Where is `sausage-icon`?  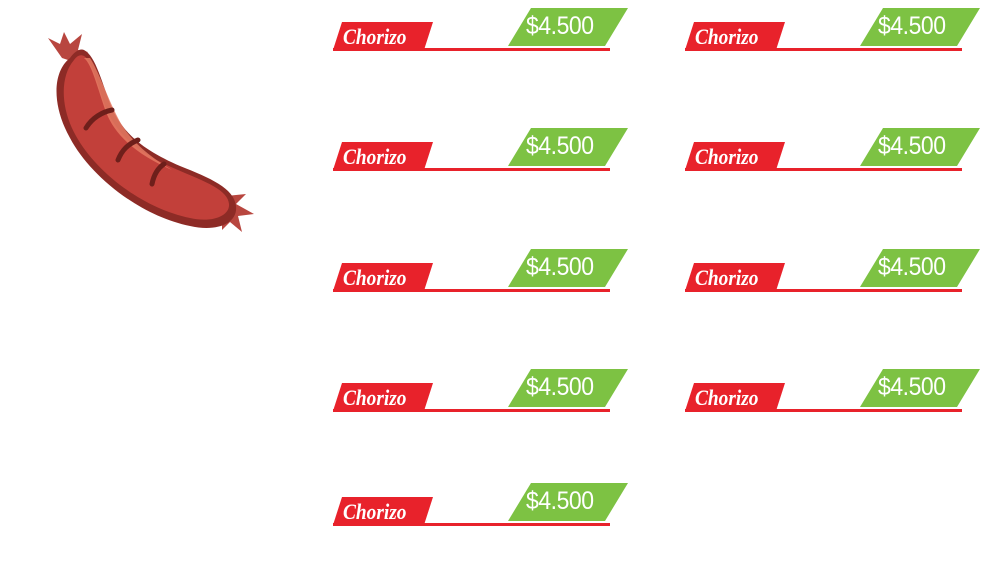 sausage-icon is located at coordinates (151, 132).